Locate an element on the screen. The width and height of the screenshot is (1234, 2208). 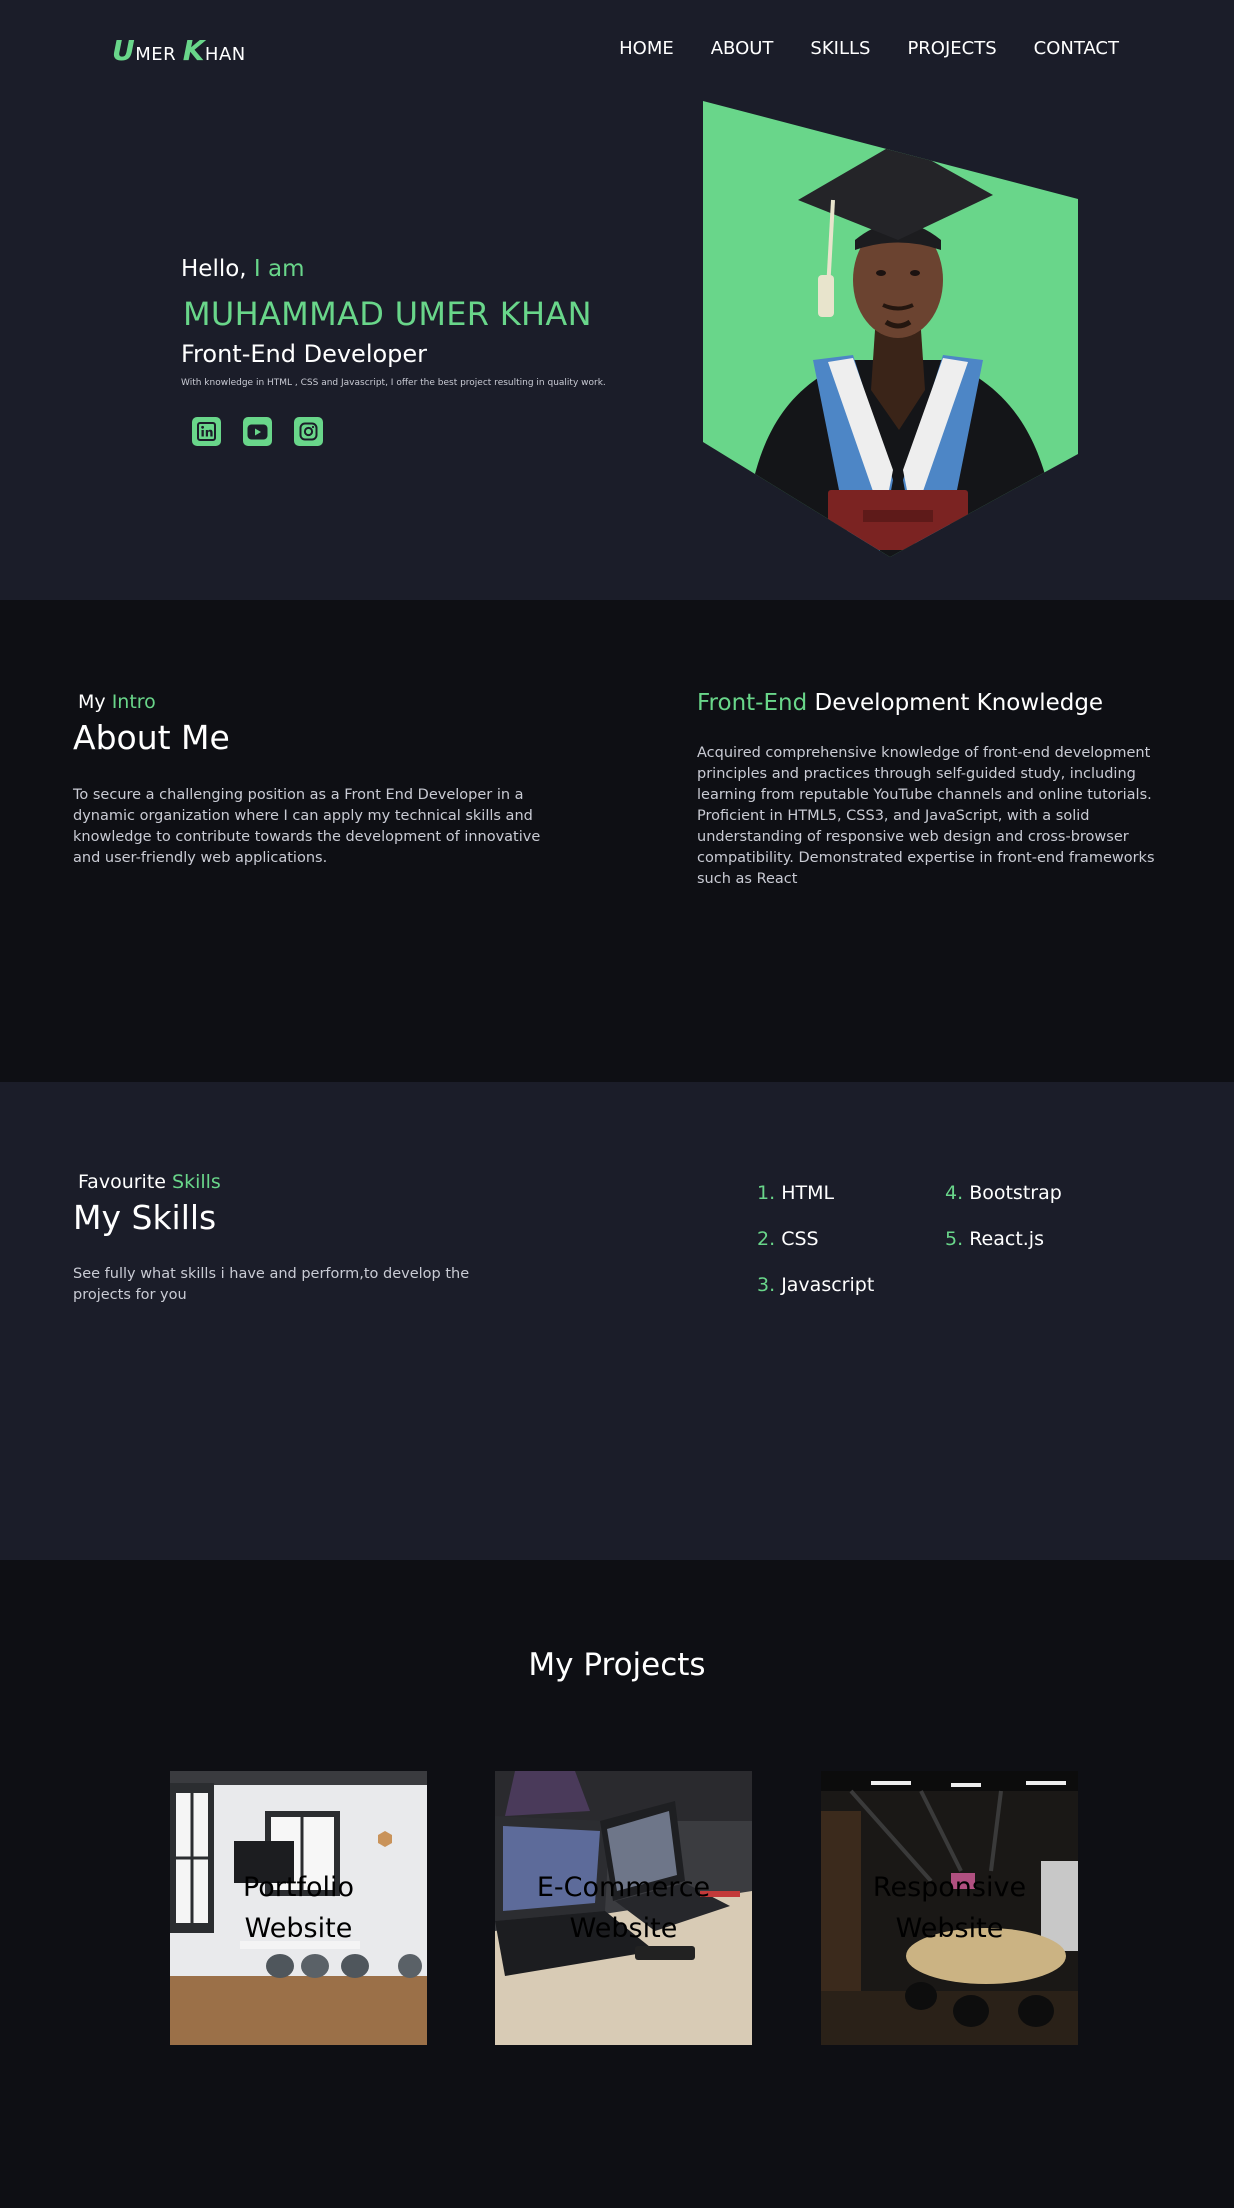
nav-link-projects: PROJECTS is located at coordinates (951, 48).